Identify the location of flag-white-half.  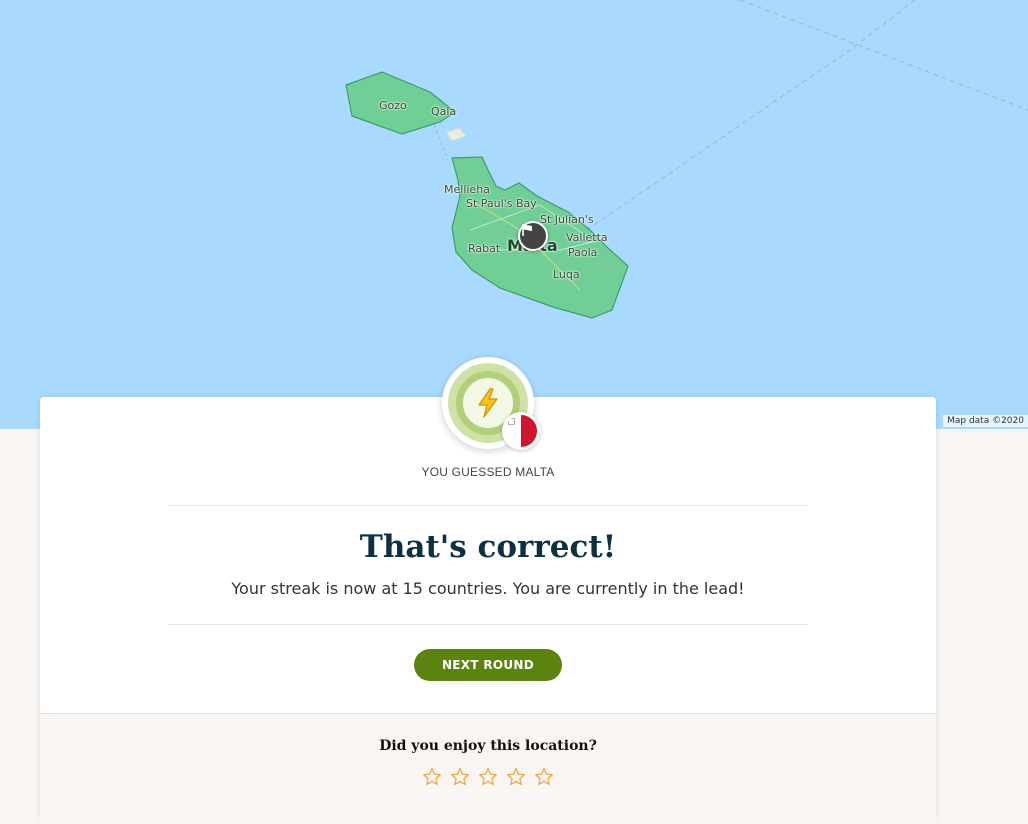
(513, 431).